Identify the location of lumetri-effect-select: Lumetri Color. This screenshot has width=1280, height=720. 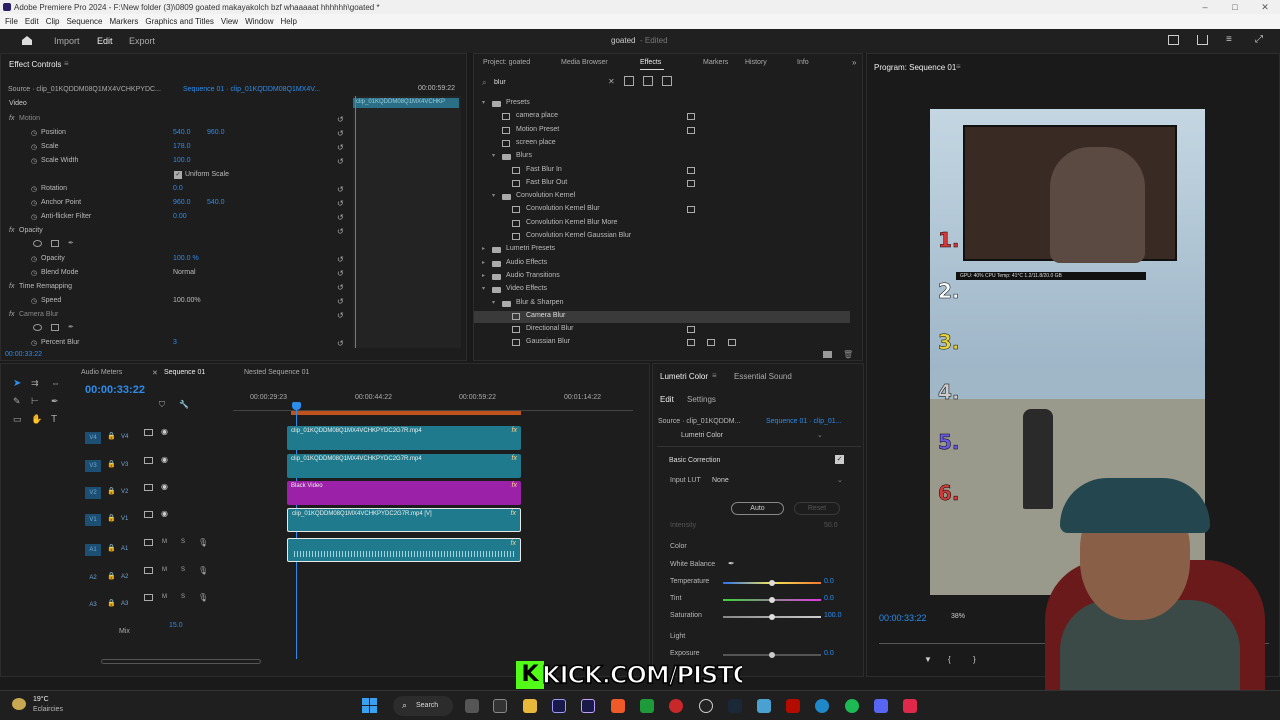
(702, 435).